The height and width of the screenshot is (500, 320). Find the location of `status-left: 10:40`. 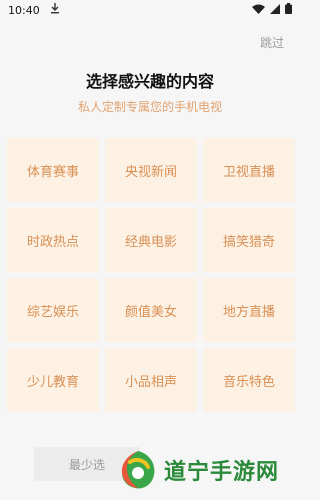

status-left: 10:40 is located at coordinates (34, 10).